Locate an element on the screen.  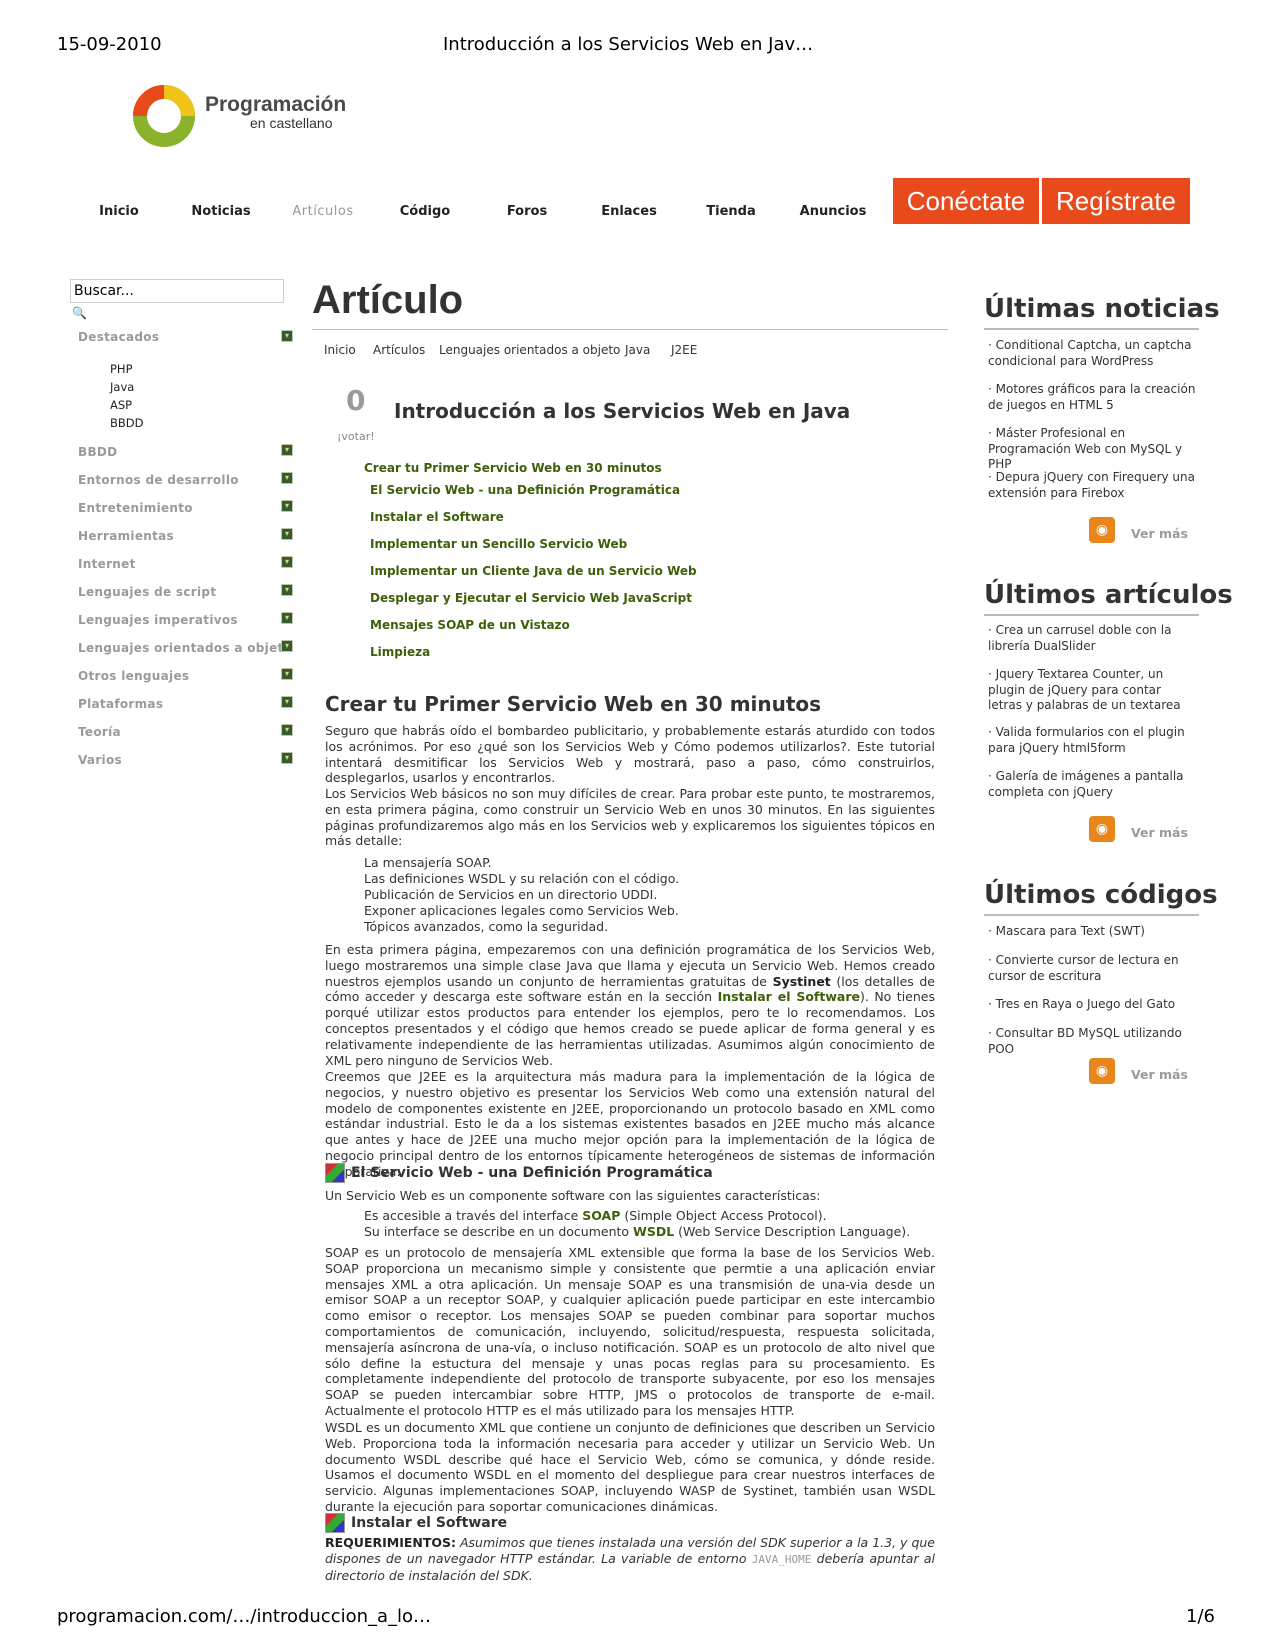
install-software-link: Instalar el Software is located at coordinates (789, 996).